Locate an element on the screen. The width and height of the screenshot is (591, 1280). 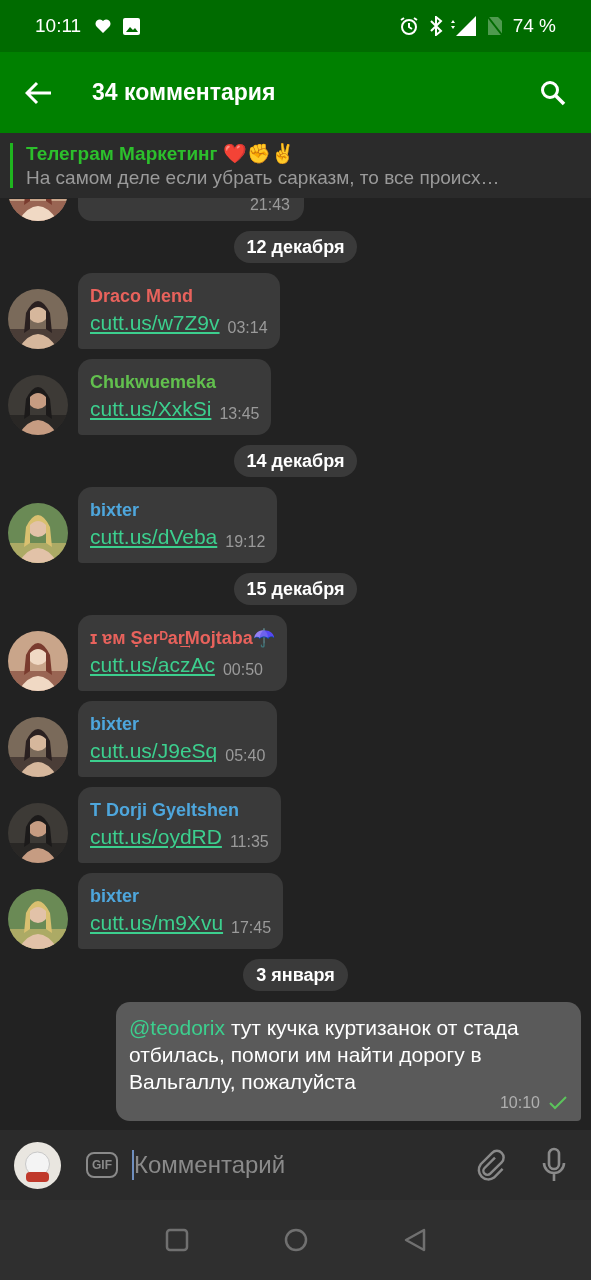
message-time: 03:14 is located at coordinates (247, 328).